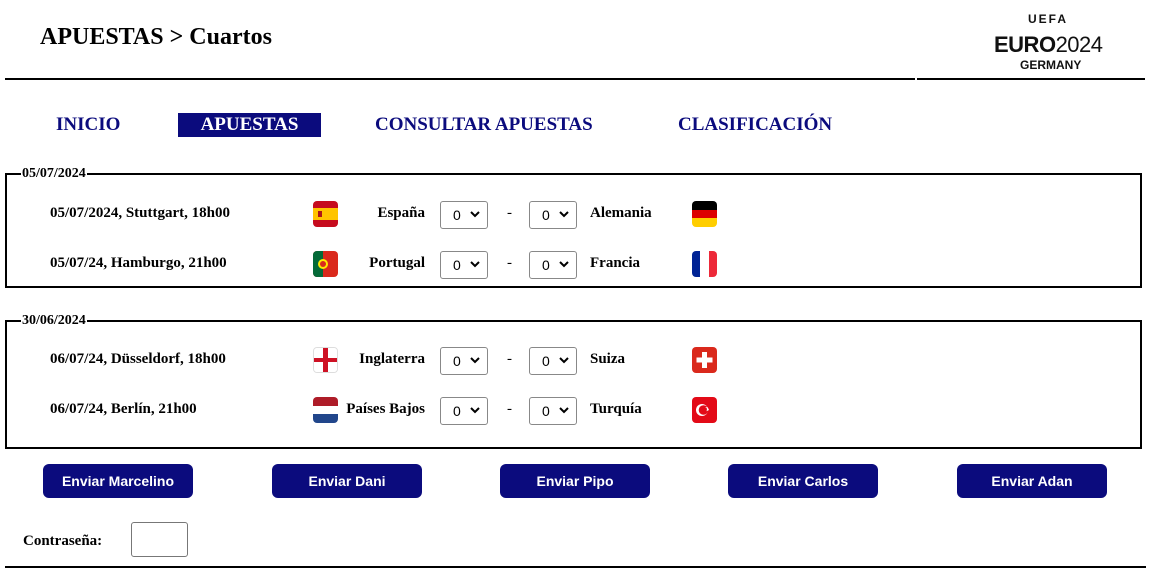 Image resolution: width=1151 pixels, height=576 pixels. I want to click on match-info: 06/07/24, Düsseldorf, 18h00, so click(138, 359).